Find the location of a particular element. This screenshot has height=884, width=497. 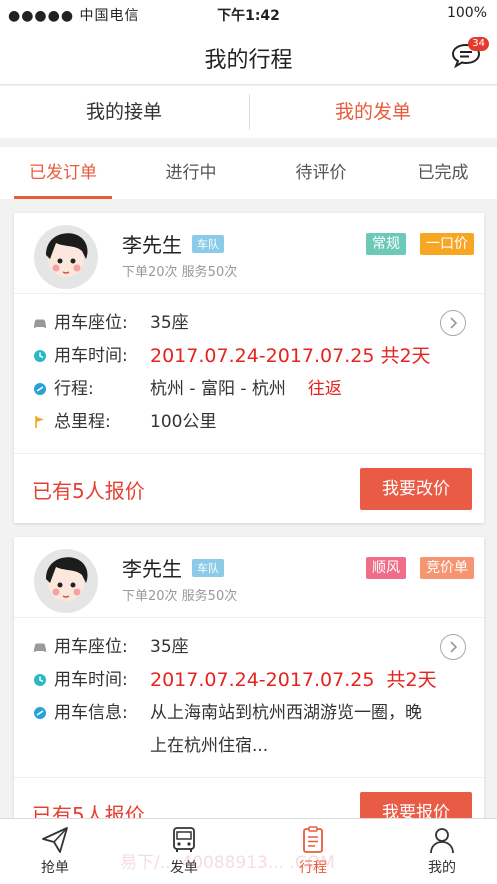

info-line-1: 从上海南站到杭州西湖游览一圈，晚 is located at coordinates (286, 713).